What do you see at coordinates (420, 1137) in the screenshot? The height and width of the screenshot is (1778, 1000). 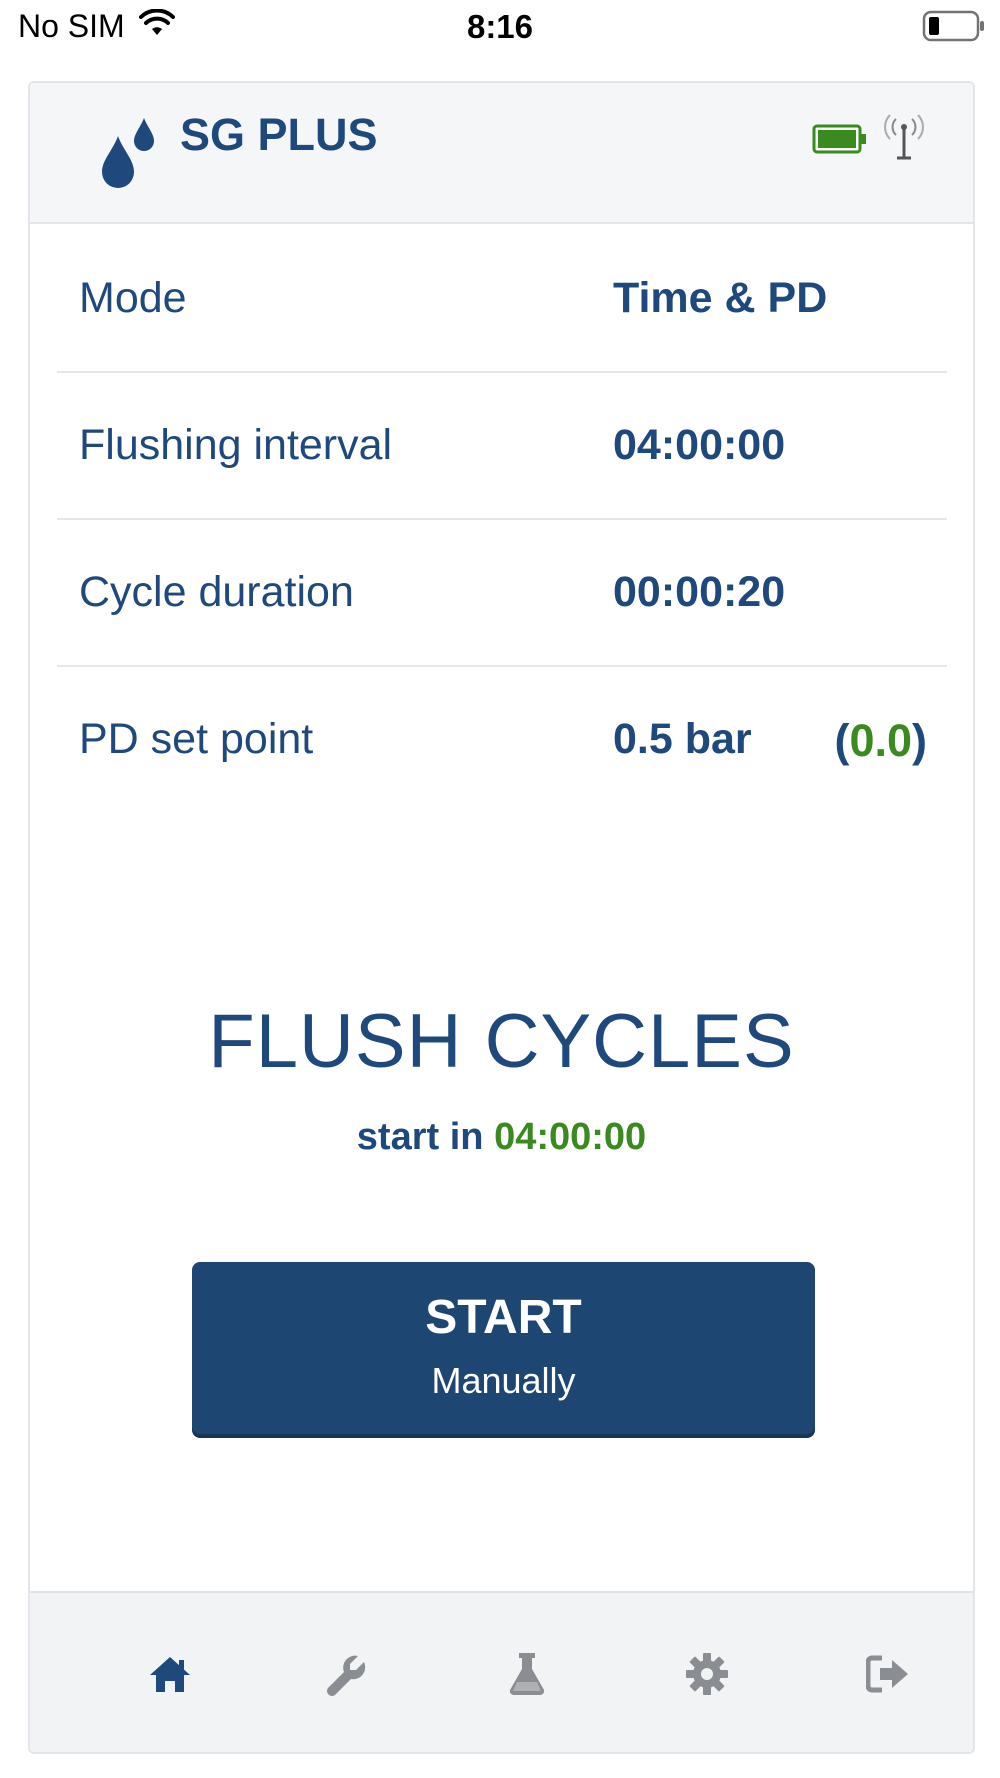 I see `start-in-label: start in` at bounding box center [420, 1137].